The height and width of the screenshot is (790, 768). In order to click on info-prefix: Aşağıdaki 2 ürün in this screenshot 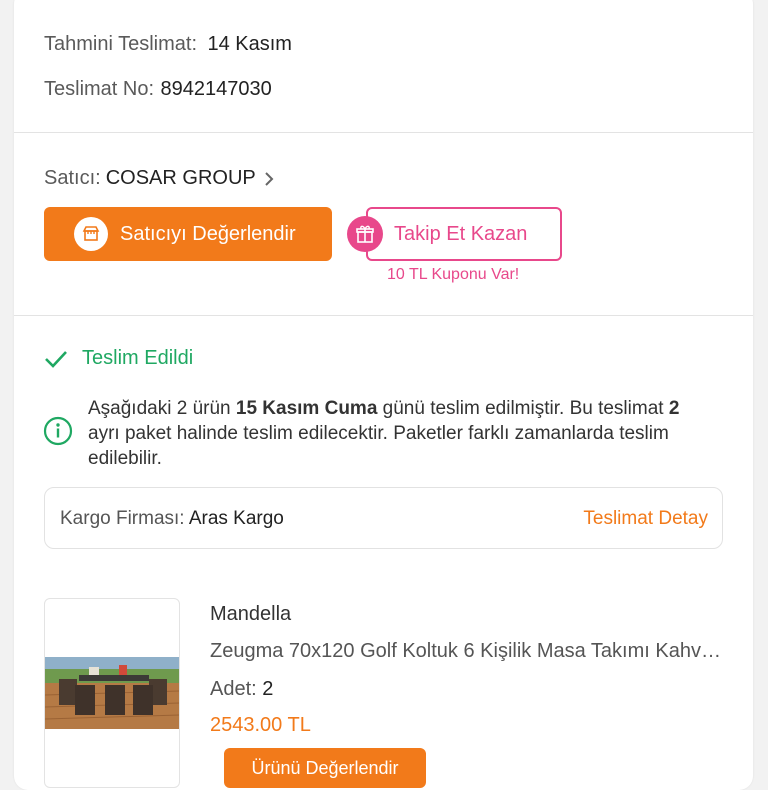, I will do `click(162, 408)`.